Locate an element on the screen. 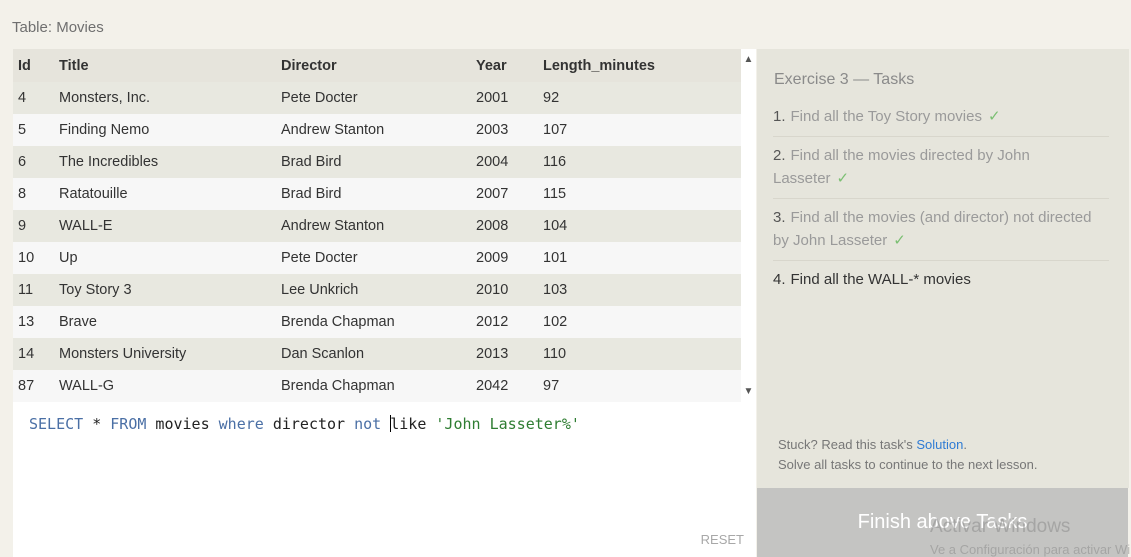 This screenshot has height=557, width=1131. table-cell: Lee Unkrich is located at coordinates (373, 290).